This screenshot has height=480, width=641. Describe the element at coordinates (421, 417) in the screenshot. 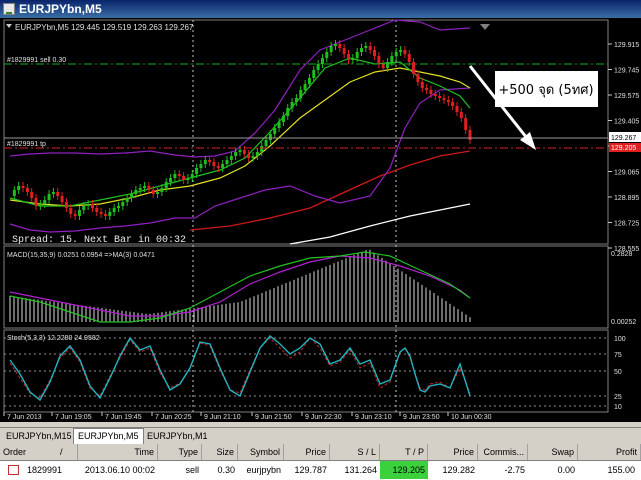

I see `time-tick-label: 9 Jun 23:50` at that location.